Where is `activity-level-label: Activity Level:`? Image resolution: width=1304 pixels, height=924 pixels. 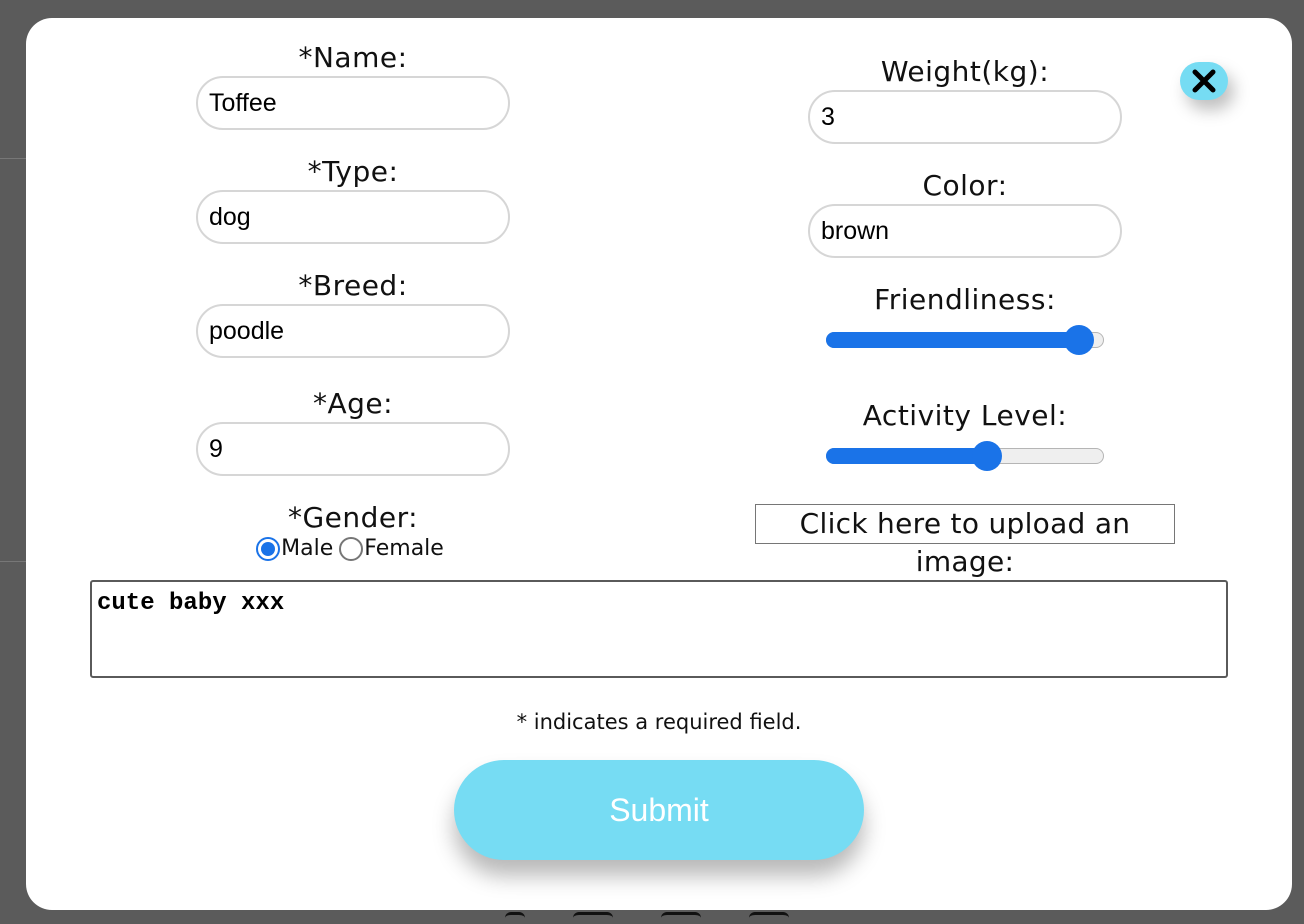 activity-level-label: Activity Level: is located at coordinates (965, 415).